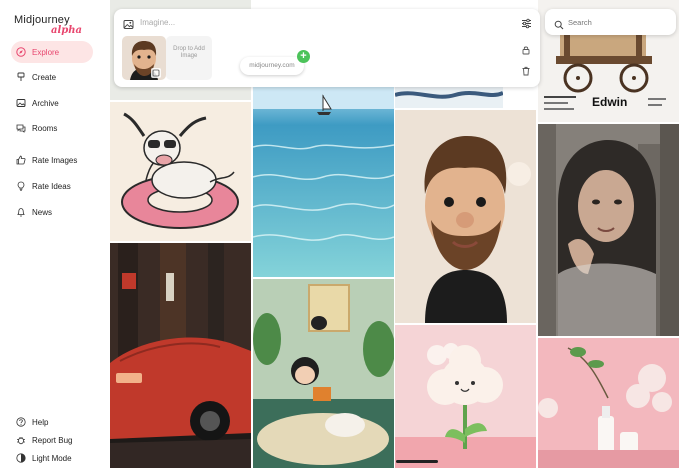 Image resolution: width=700 pixels, height=468 pixels. What do you see at coordinates (42, 212) in the screenshot?
I see `nav-label: News` at bounding box center [42, 212].